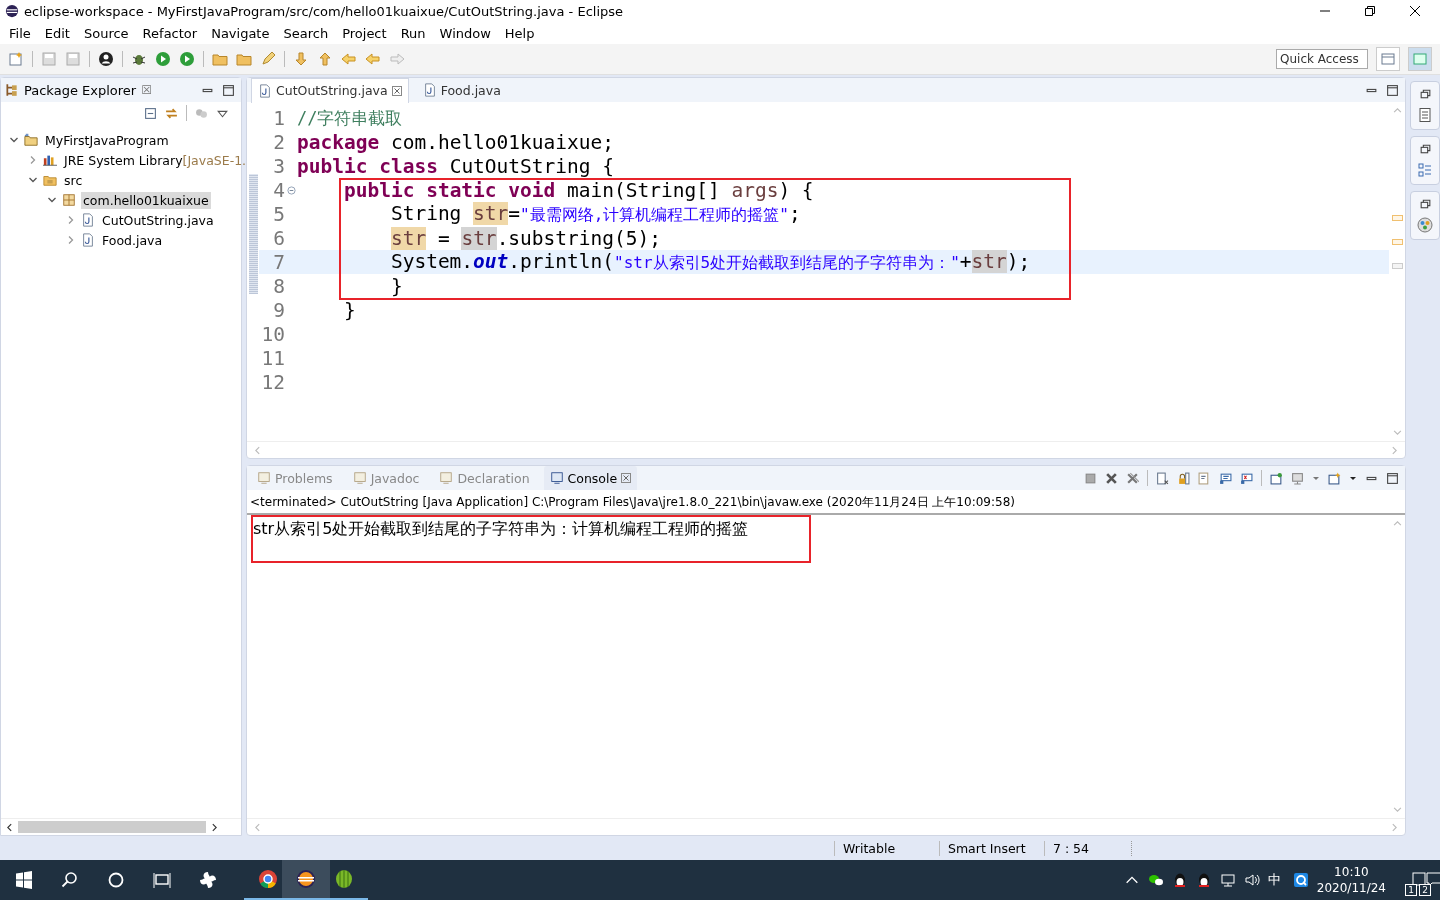 The image size is (1440, 900). Describe the element at coordinates (455, 166) in the screenshot. I see `code-line: public class CutOutString {` at that location.